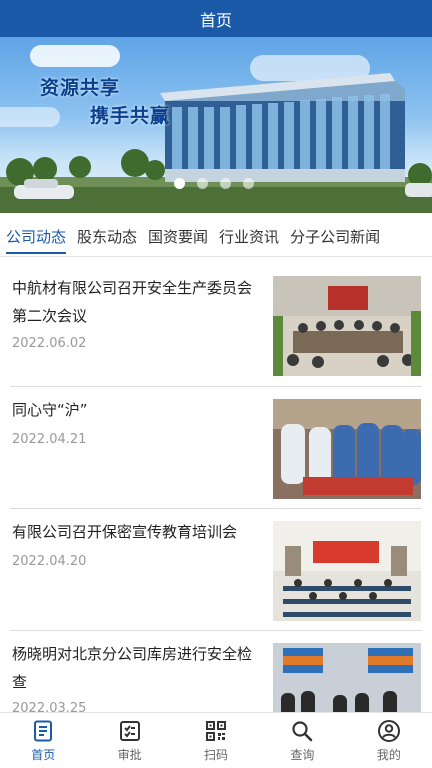 This screenshot has height=768, width=432. What do you see at coordinates (214, 183) in the screenshot?
I see `carousel-indicator` at bounding box center [214, 183].